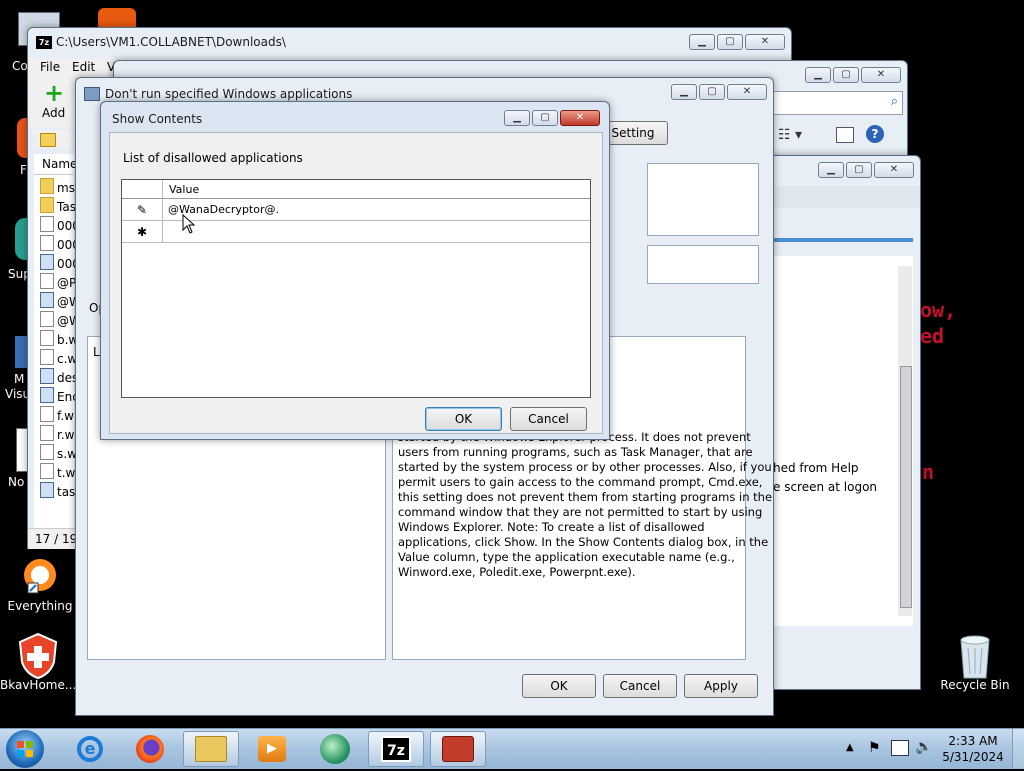 This screenshot has width=1024, height=771. Describe the element at coordinates (184, 189) in the screenshot. I see `column-header-value: Value` at that location.